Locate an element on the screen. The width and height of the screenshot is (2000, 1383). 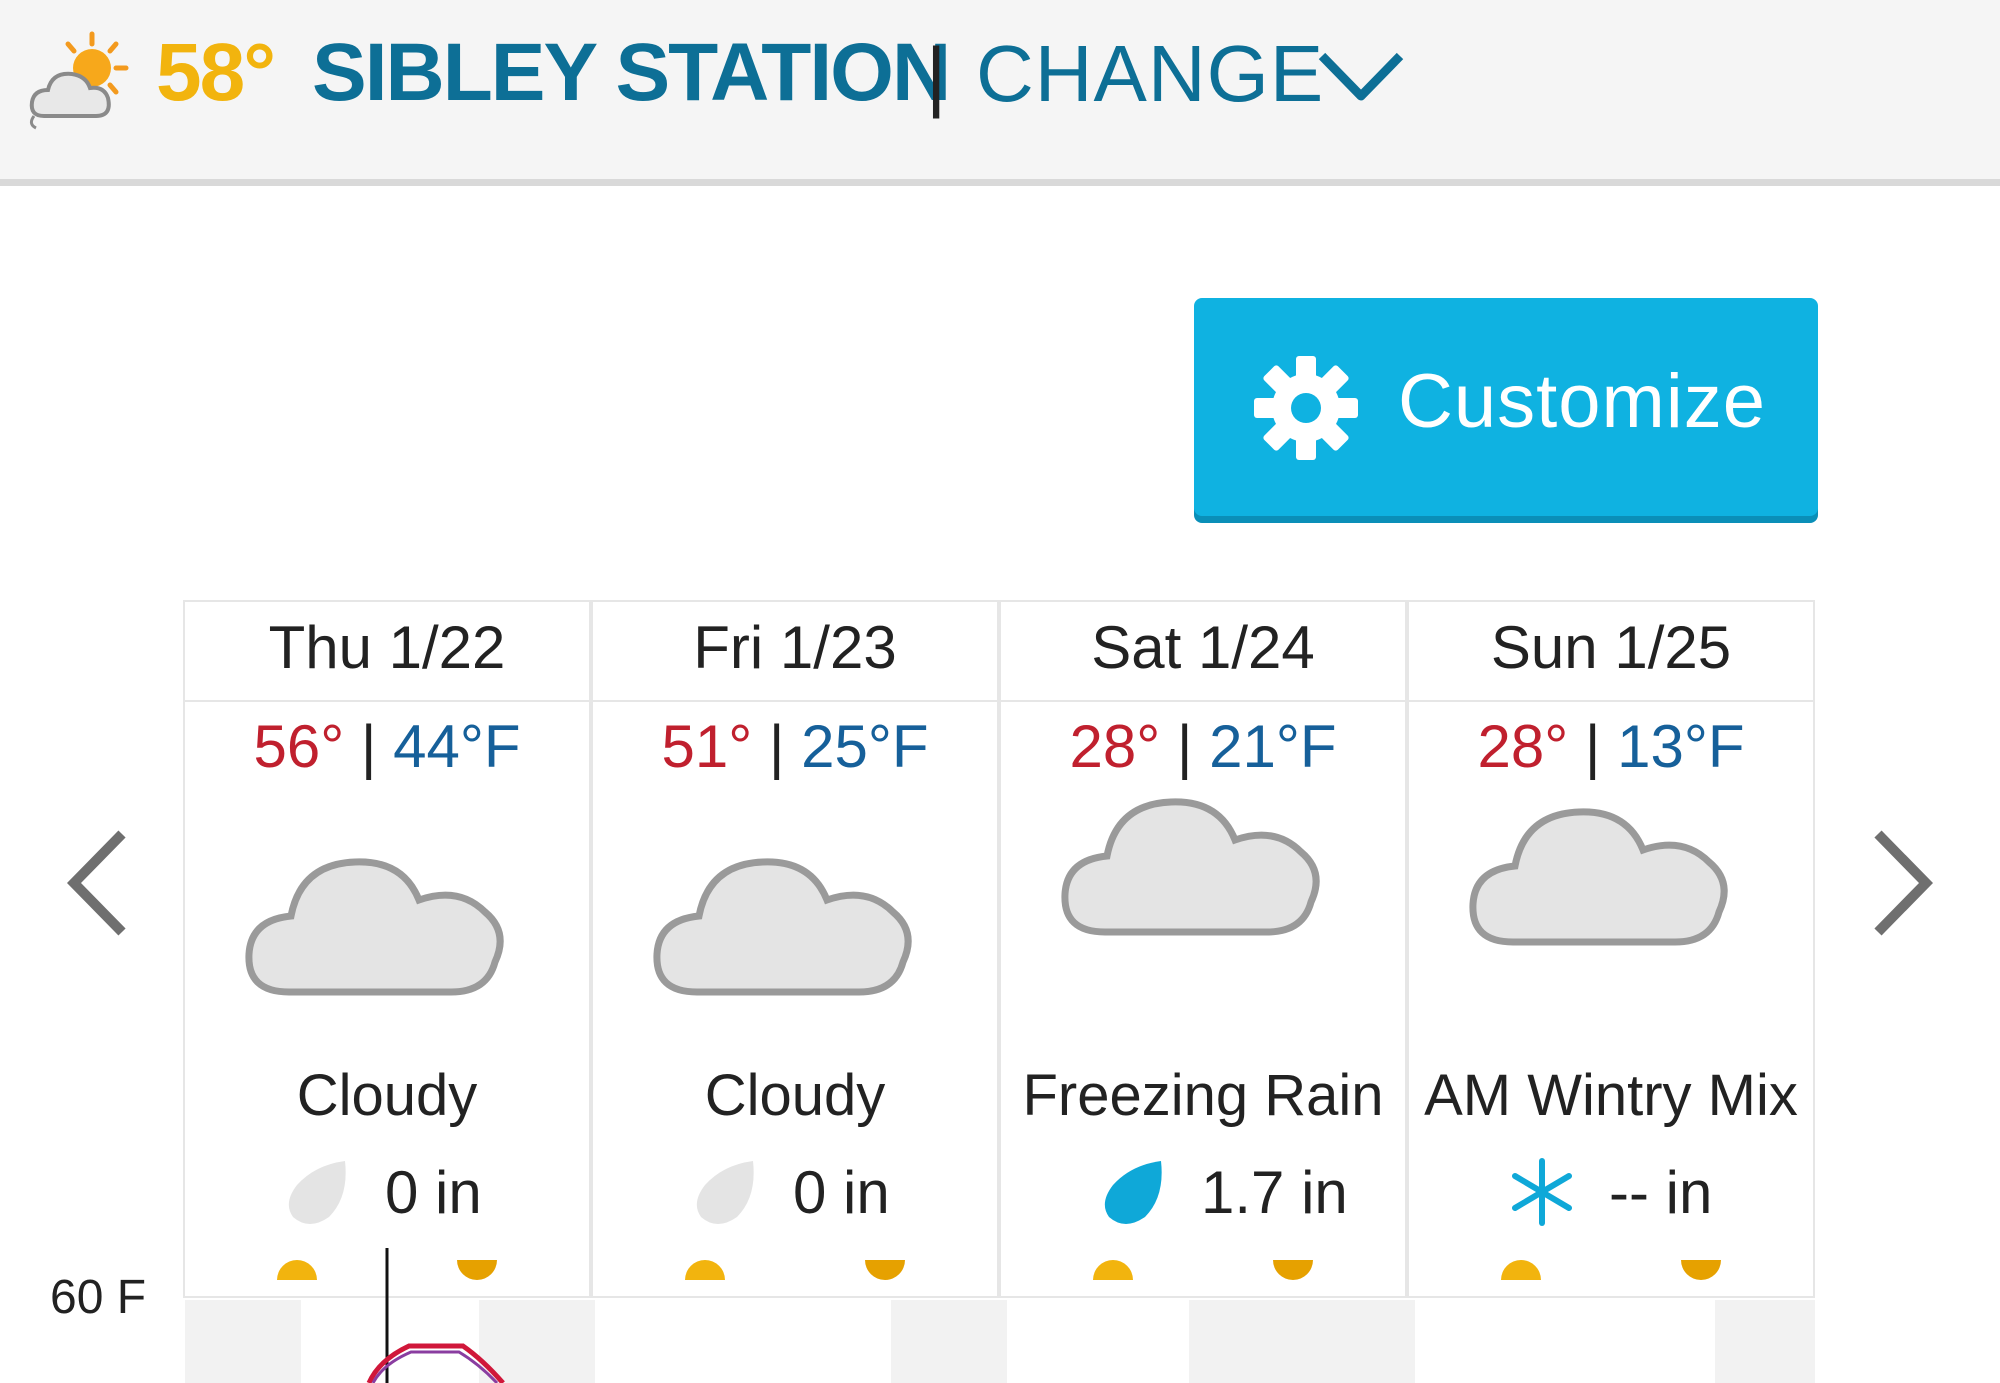
high-temp: 51° is located at coordinates (707, 746).